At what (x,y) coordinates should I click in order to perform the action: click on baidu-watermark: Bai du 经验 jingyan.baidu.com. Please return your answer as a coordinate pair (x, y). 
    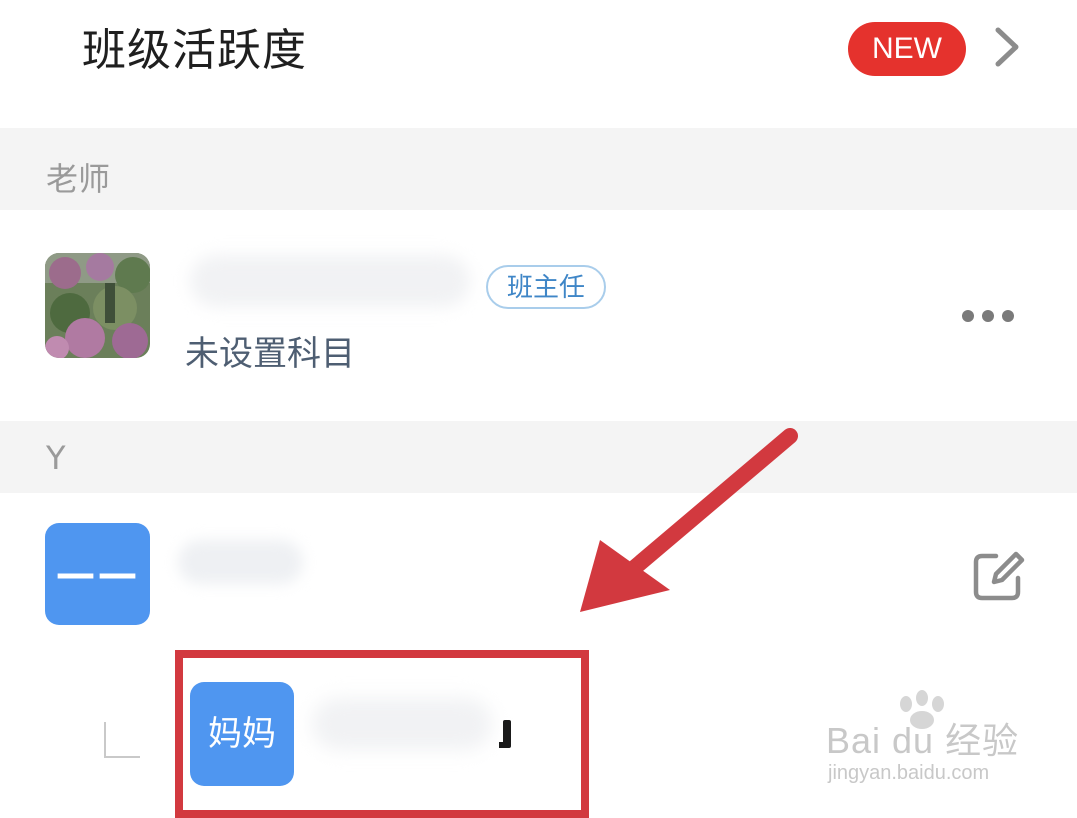
    Looking at the image, I should click on (926, 740).